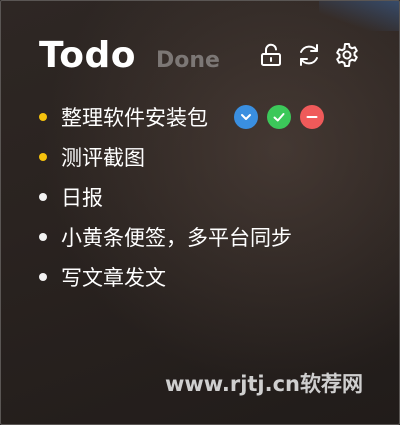 The image size is (400, 425). I want to click on watermark: www.rjtj.cn软荐网, so click(264, 384).